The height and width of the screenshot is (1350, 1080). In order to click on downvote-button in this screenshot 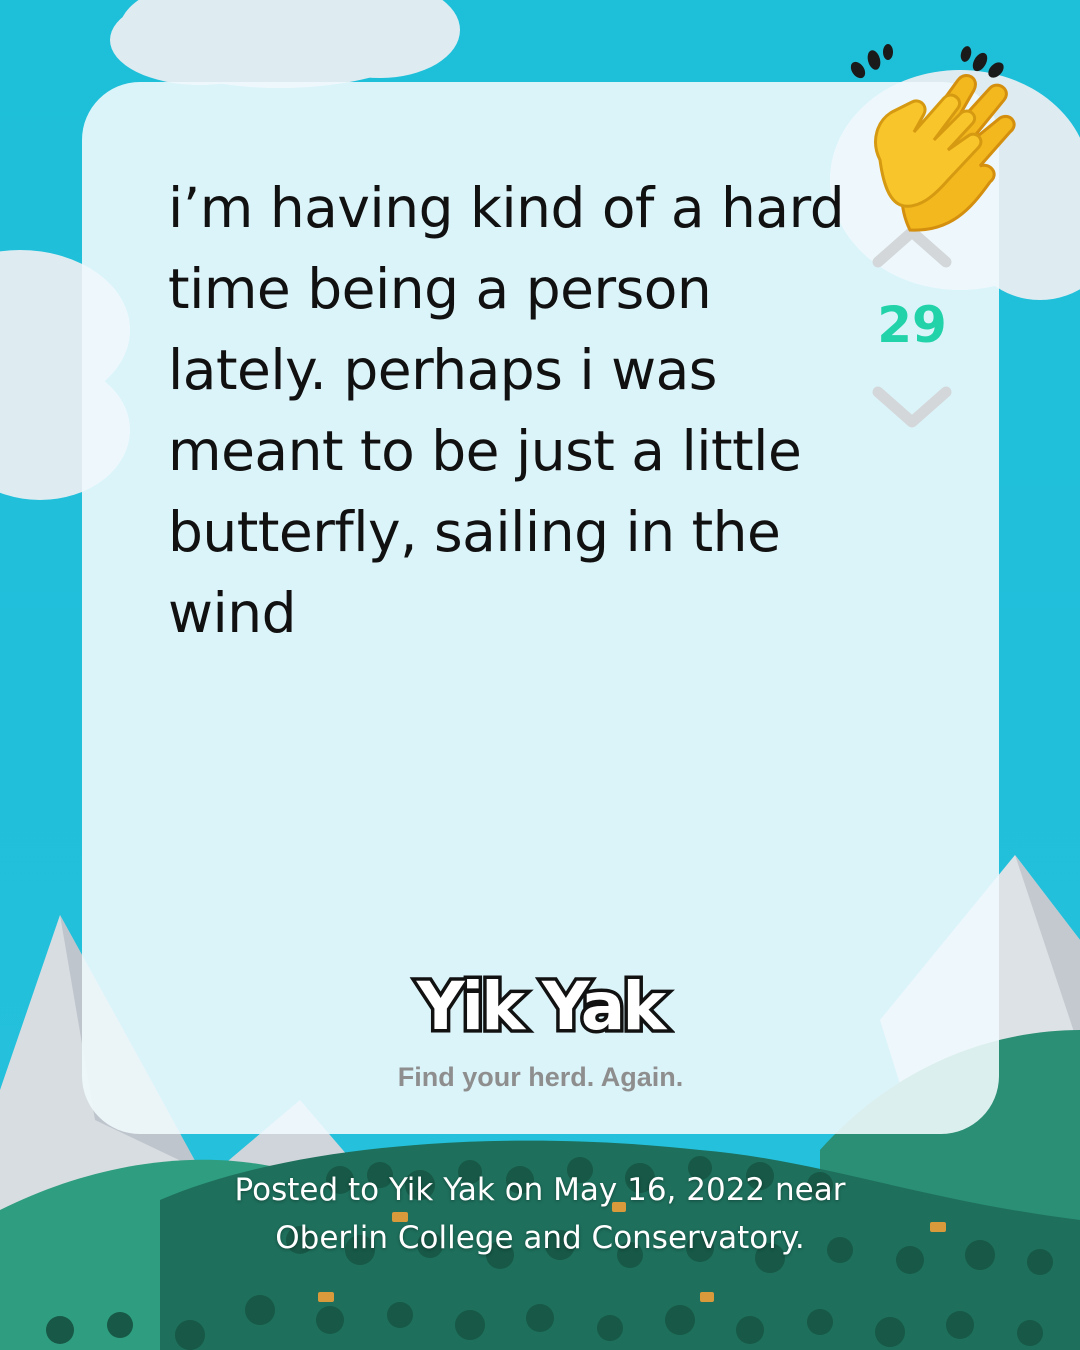, I will do `click(912, 407)`.